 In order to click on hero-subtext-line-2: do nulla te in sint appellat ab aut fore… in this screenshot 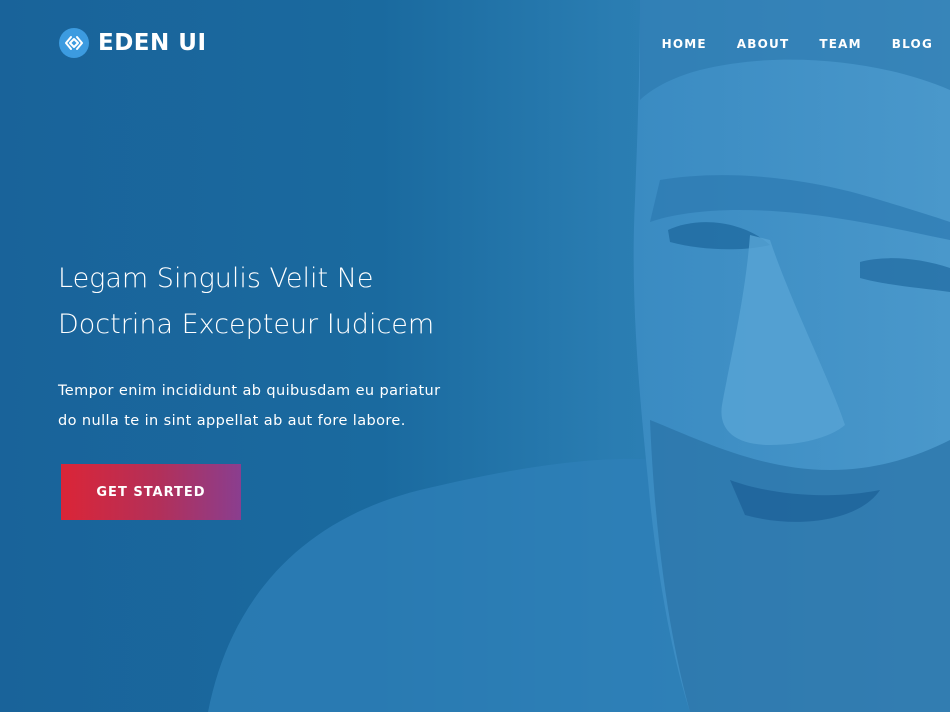, I will do `click(232, 421)`.